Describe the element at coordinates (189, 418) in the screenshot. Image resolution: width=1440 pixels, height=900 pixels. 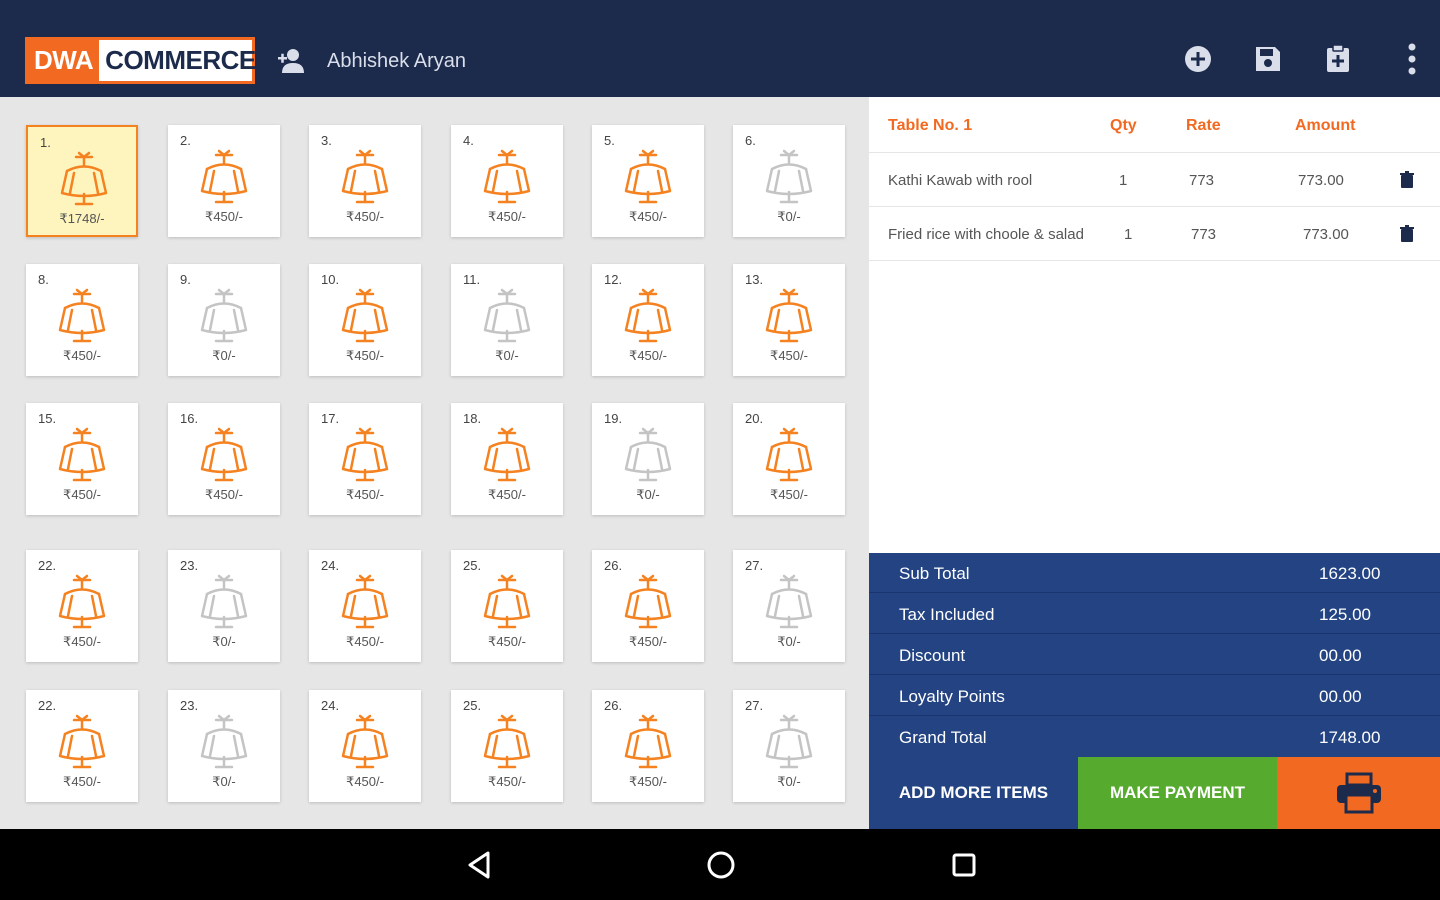
I see `table-number: 16.` at that location.